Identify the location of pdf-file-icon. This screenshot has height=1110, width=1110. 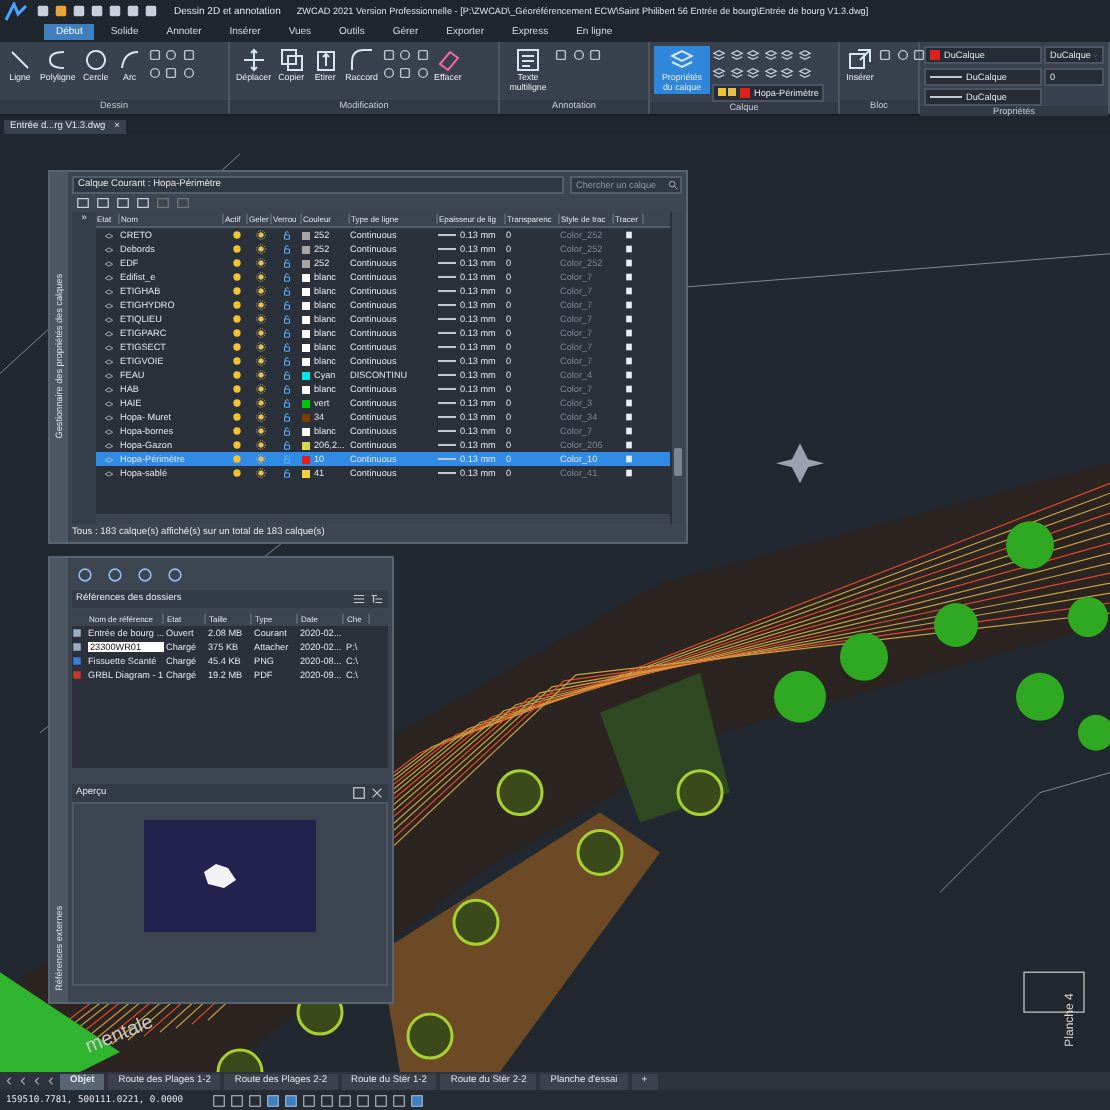
(77, 675).